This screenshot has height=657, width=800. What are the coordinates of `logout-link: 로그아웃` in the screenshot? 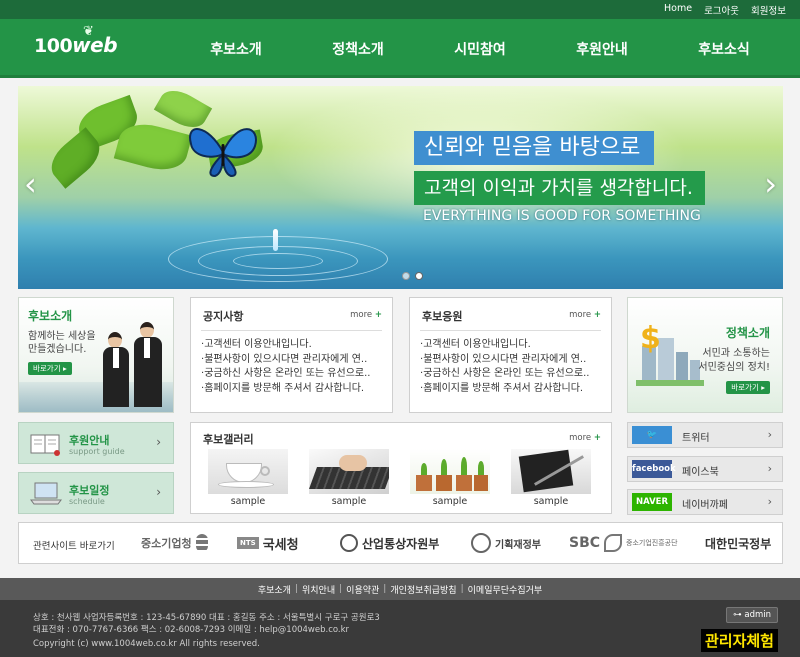 It's located at (721, 10).